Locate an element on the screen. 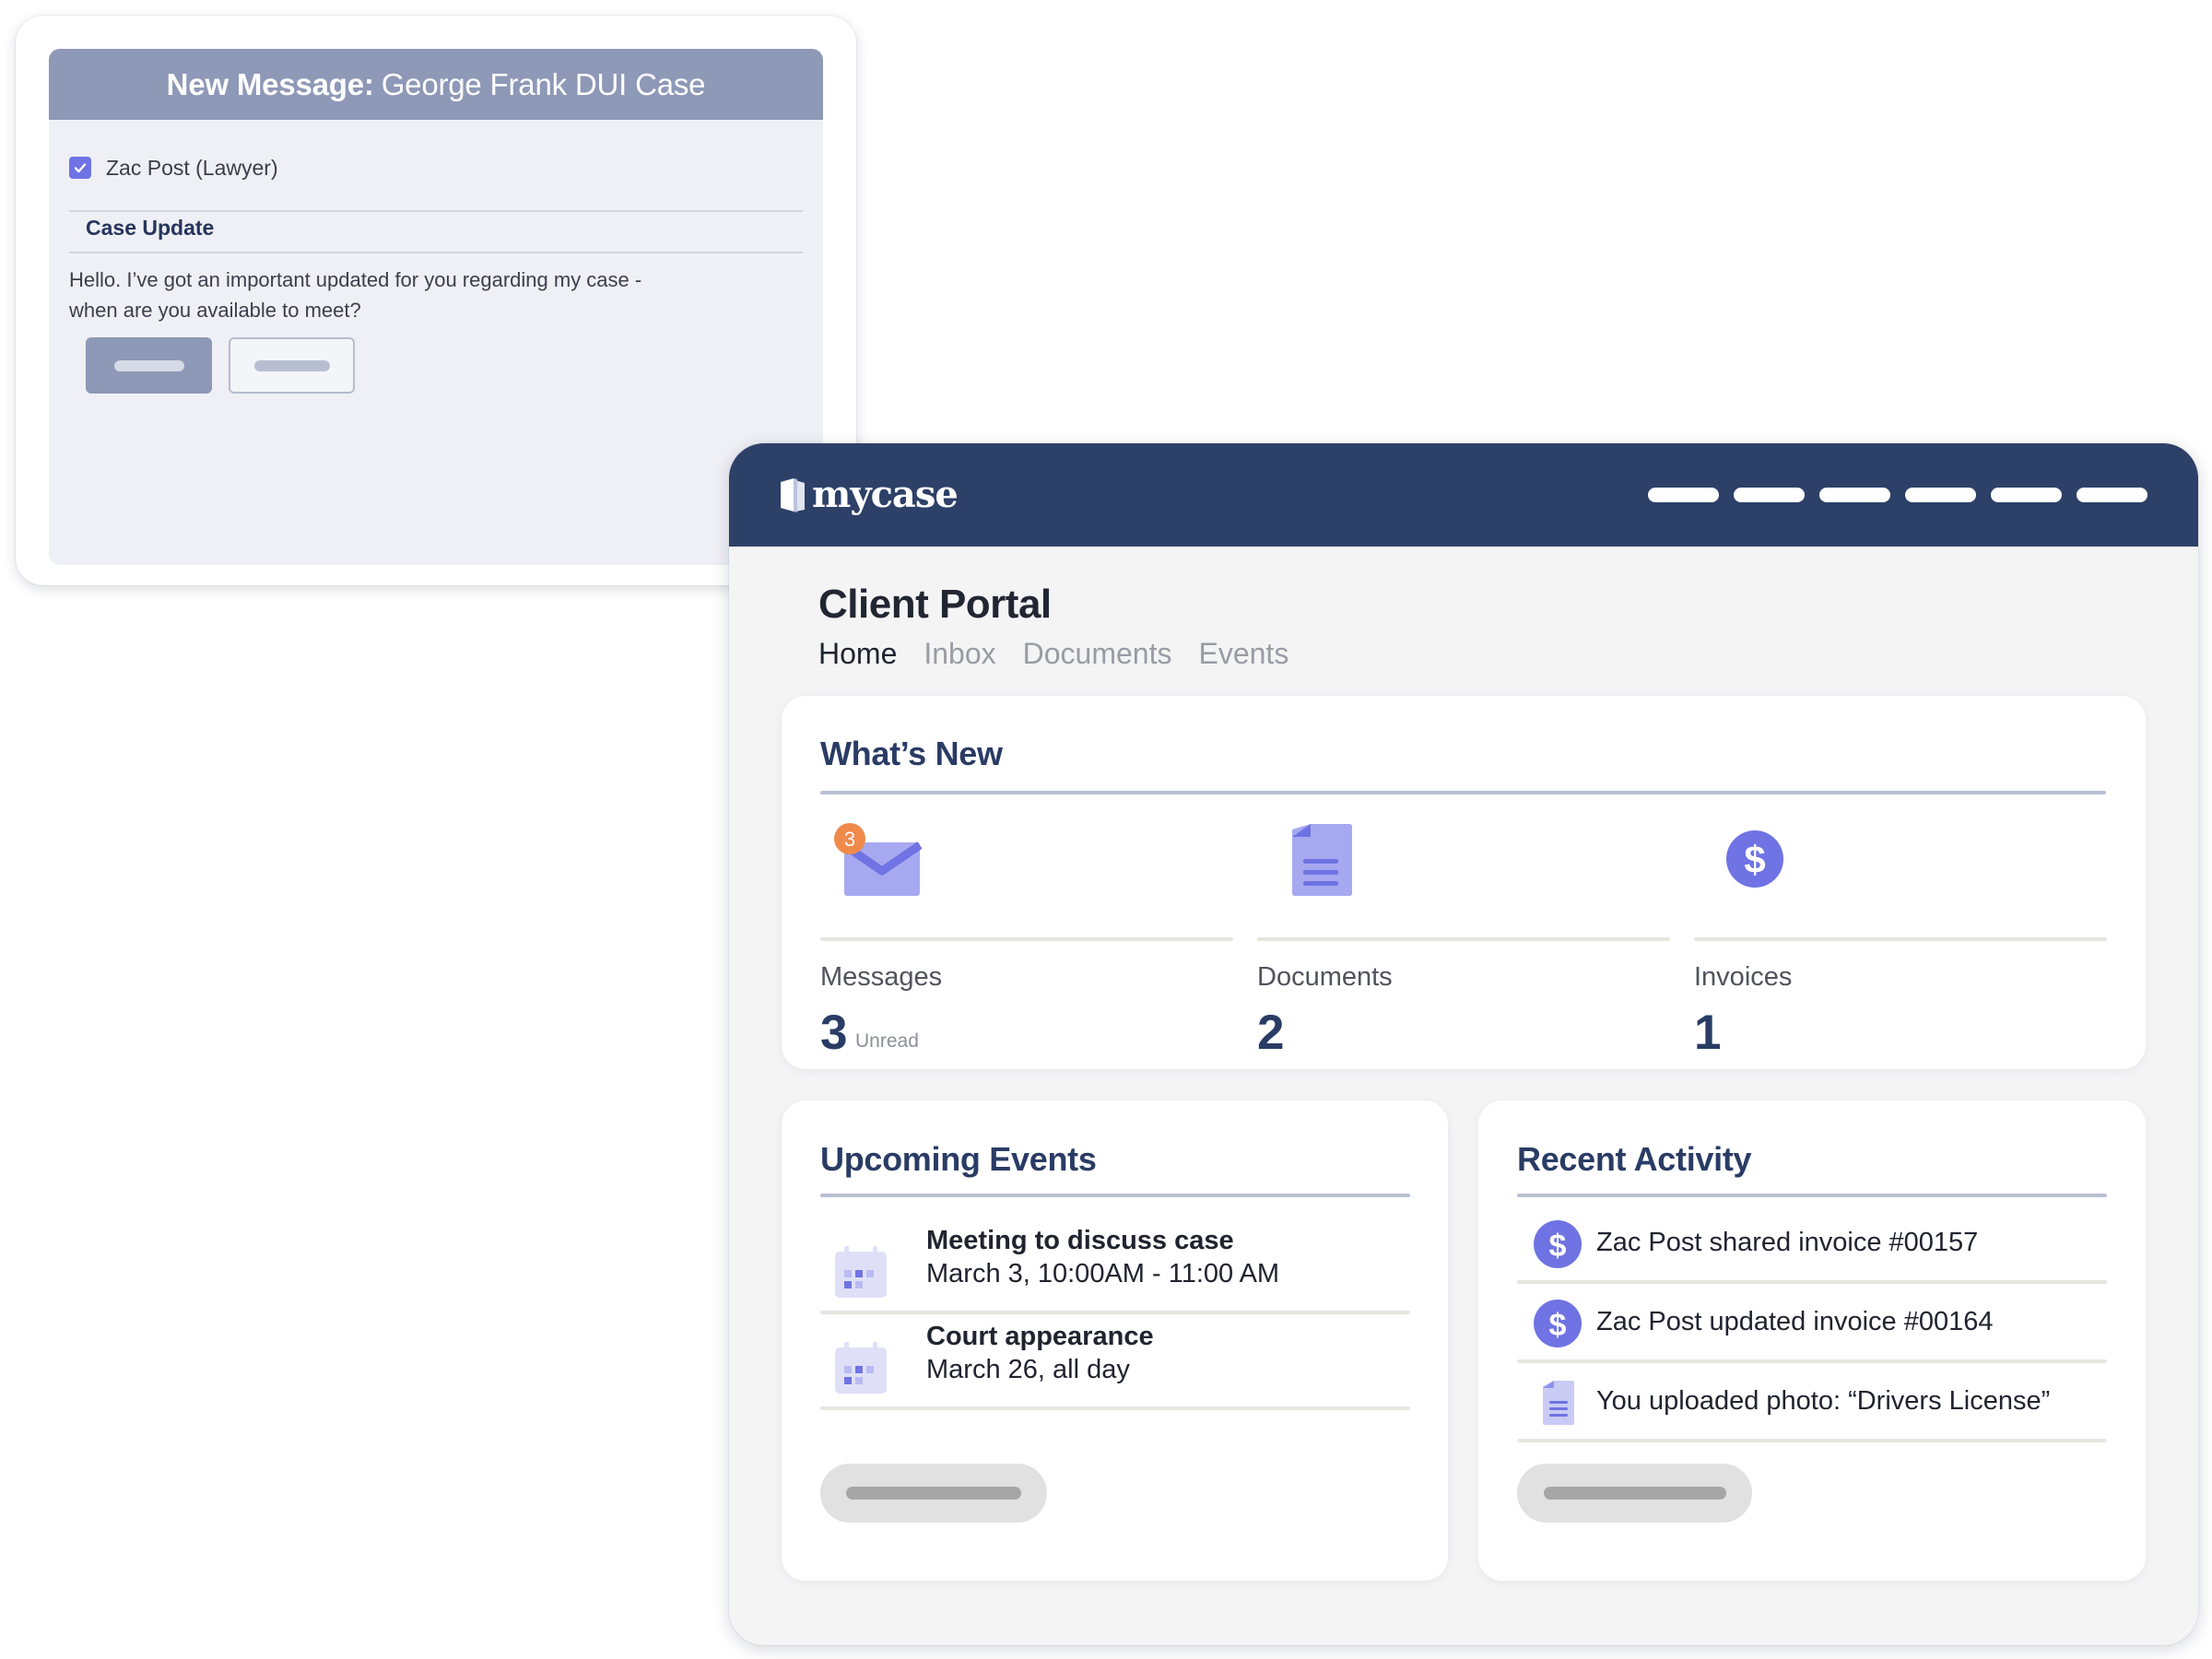  subject-field: Case Update is located at coordinates (150, 228).